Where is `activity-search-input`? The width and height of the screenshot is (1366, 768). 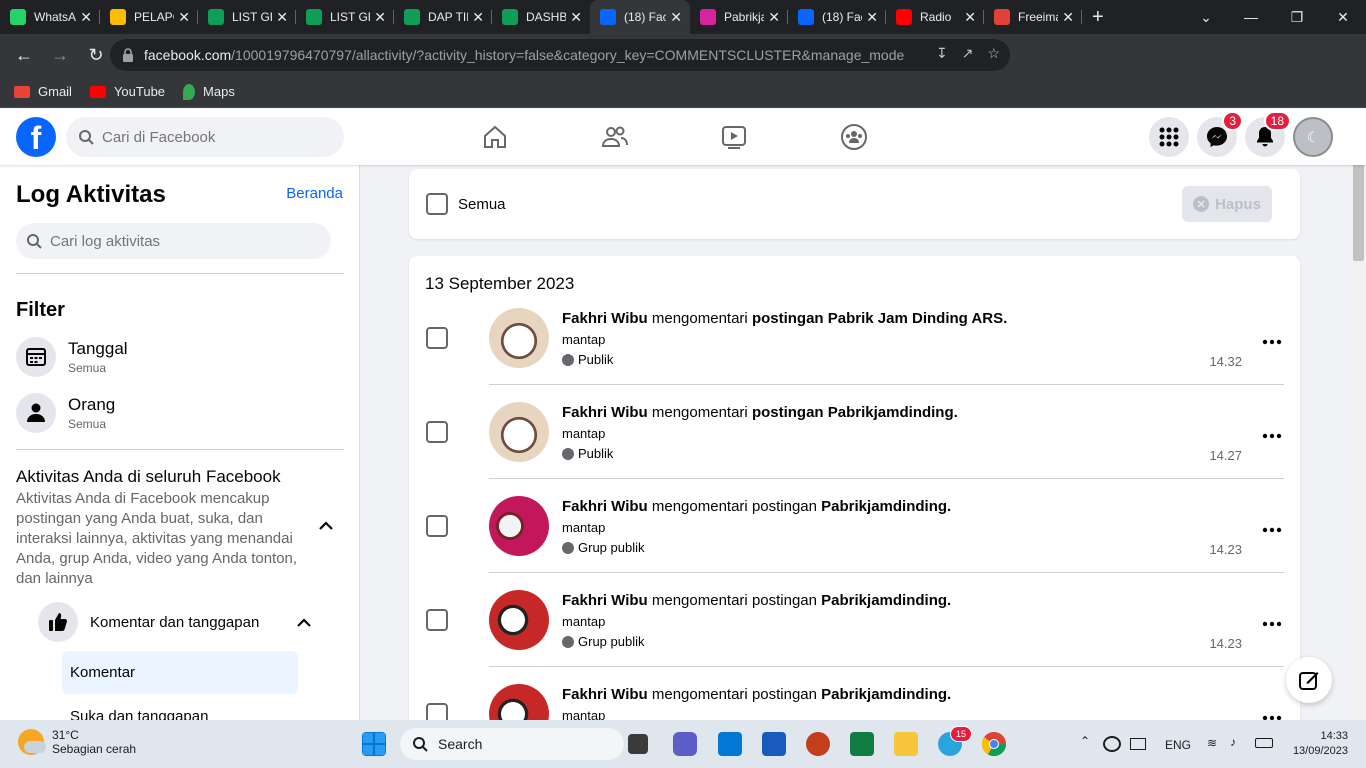
activity-search-input is located at coordinates (180, 241).